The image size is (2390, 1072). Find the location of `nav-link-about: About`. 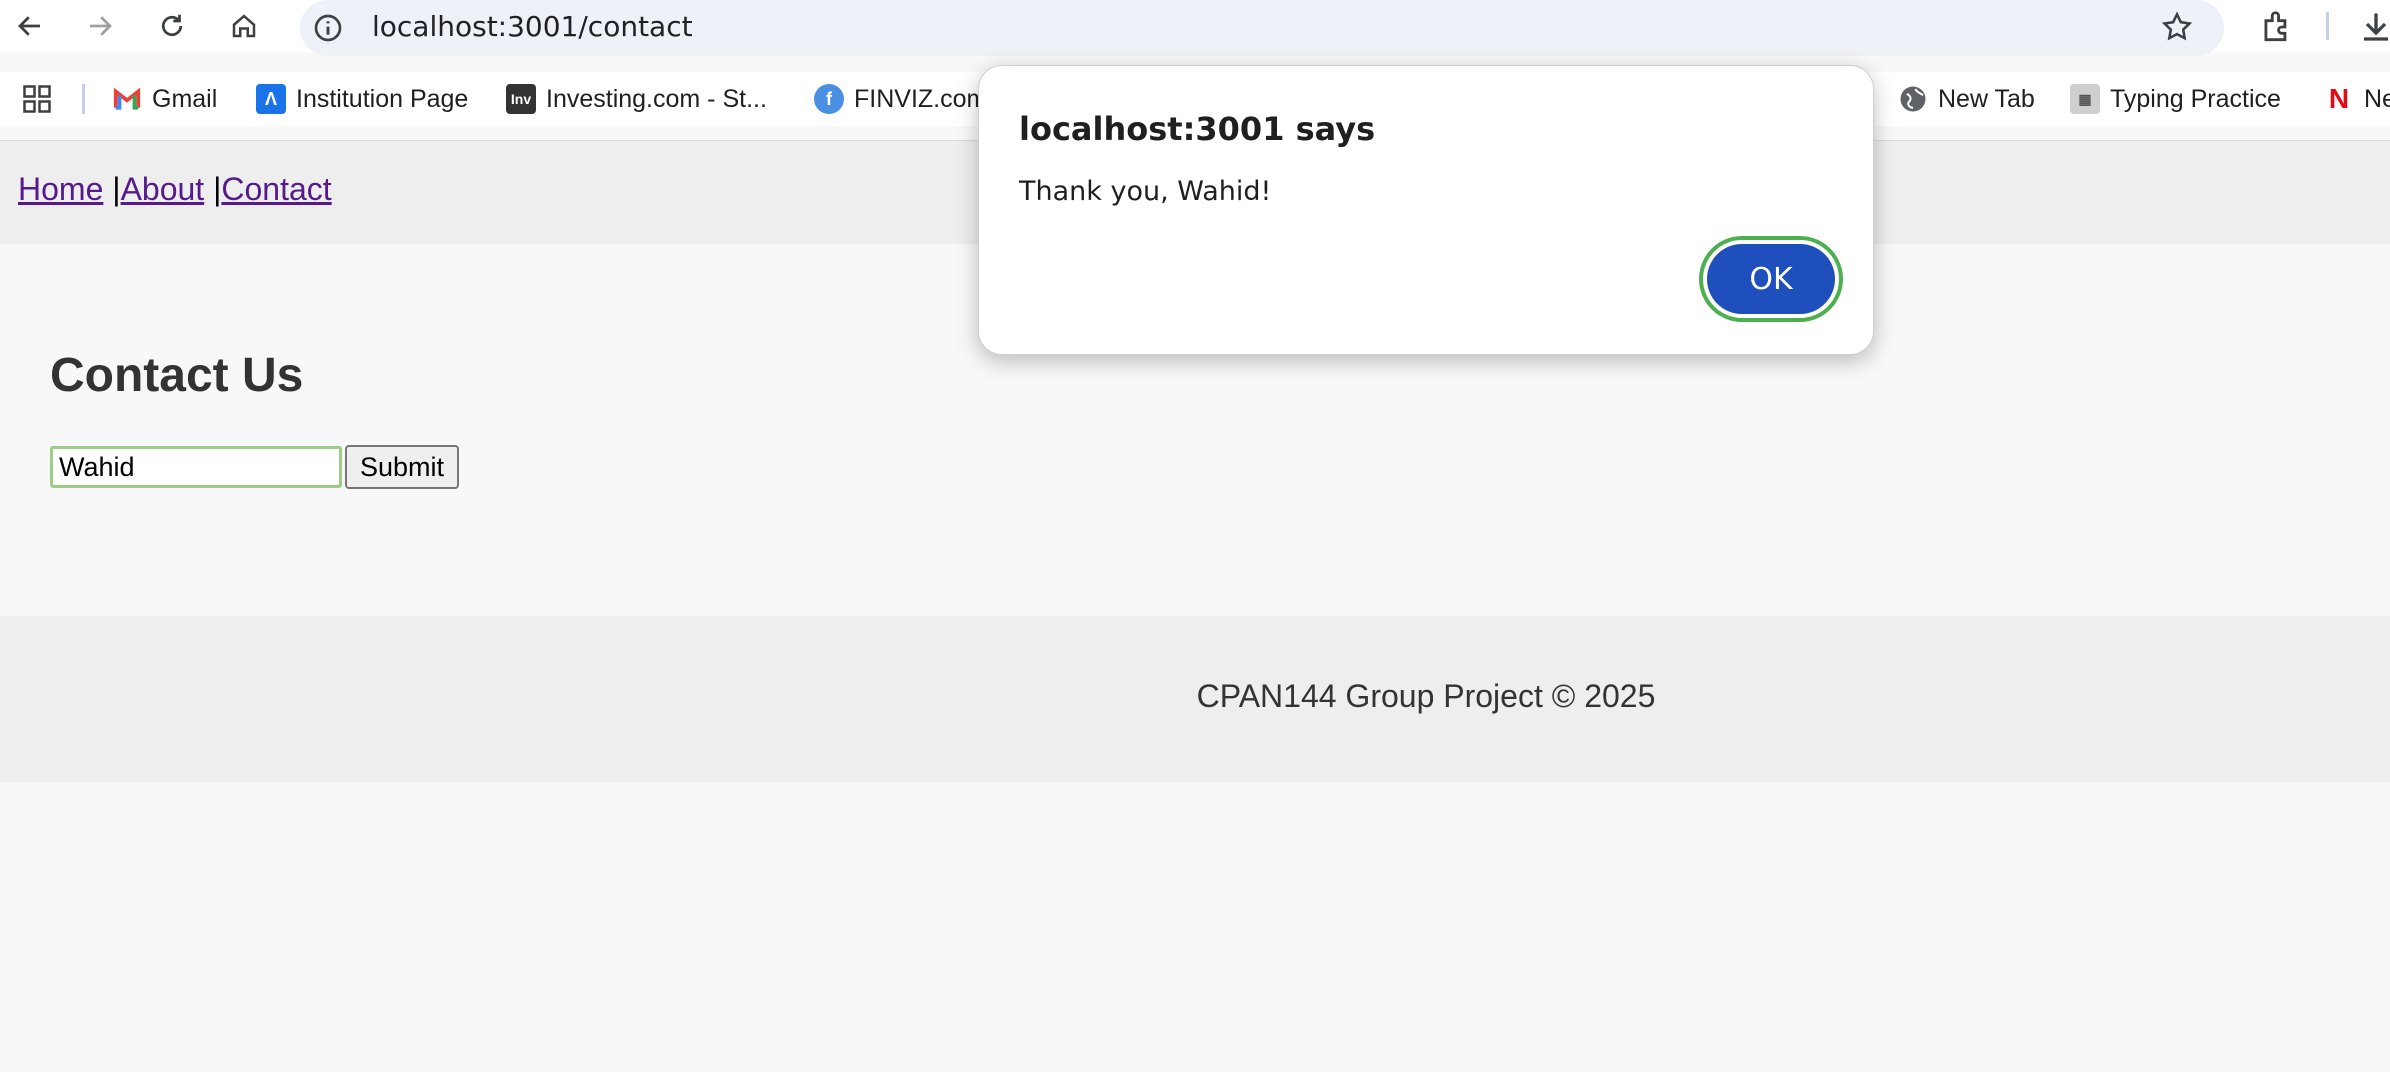

nav-link-about: About is located at coordinates (163, 189).